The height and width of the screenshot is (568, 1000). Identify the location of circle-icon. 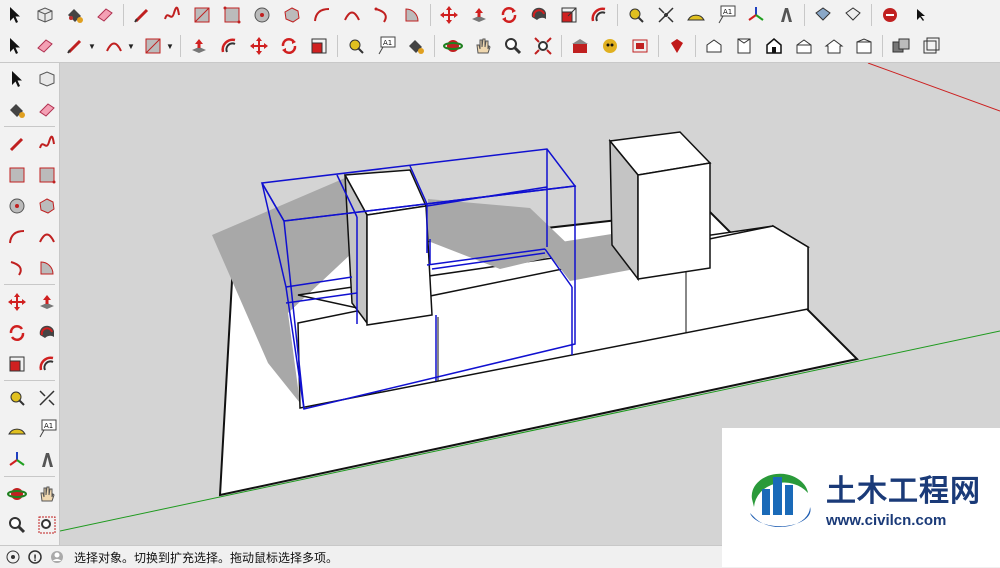
(262, 15).